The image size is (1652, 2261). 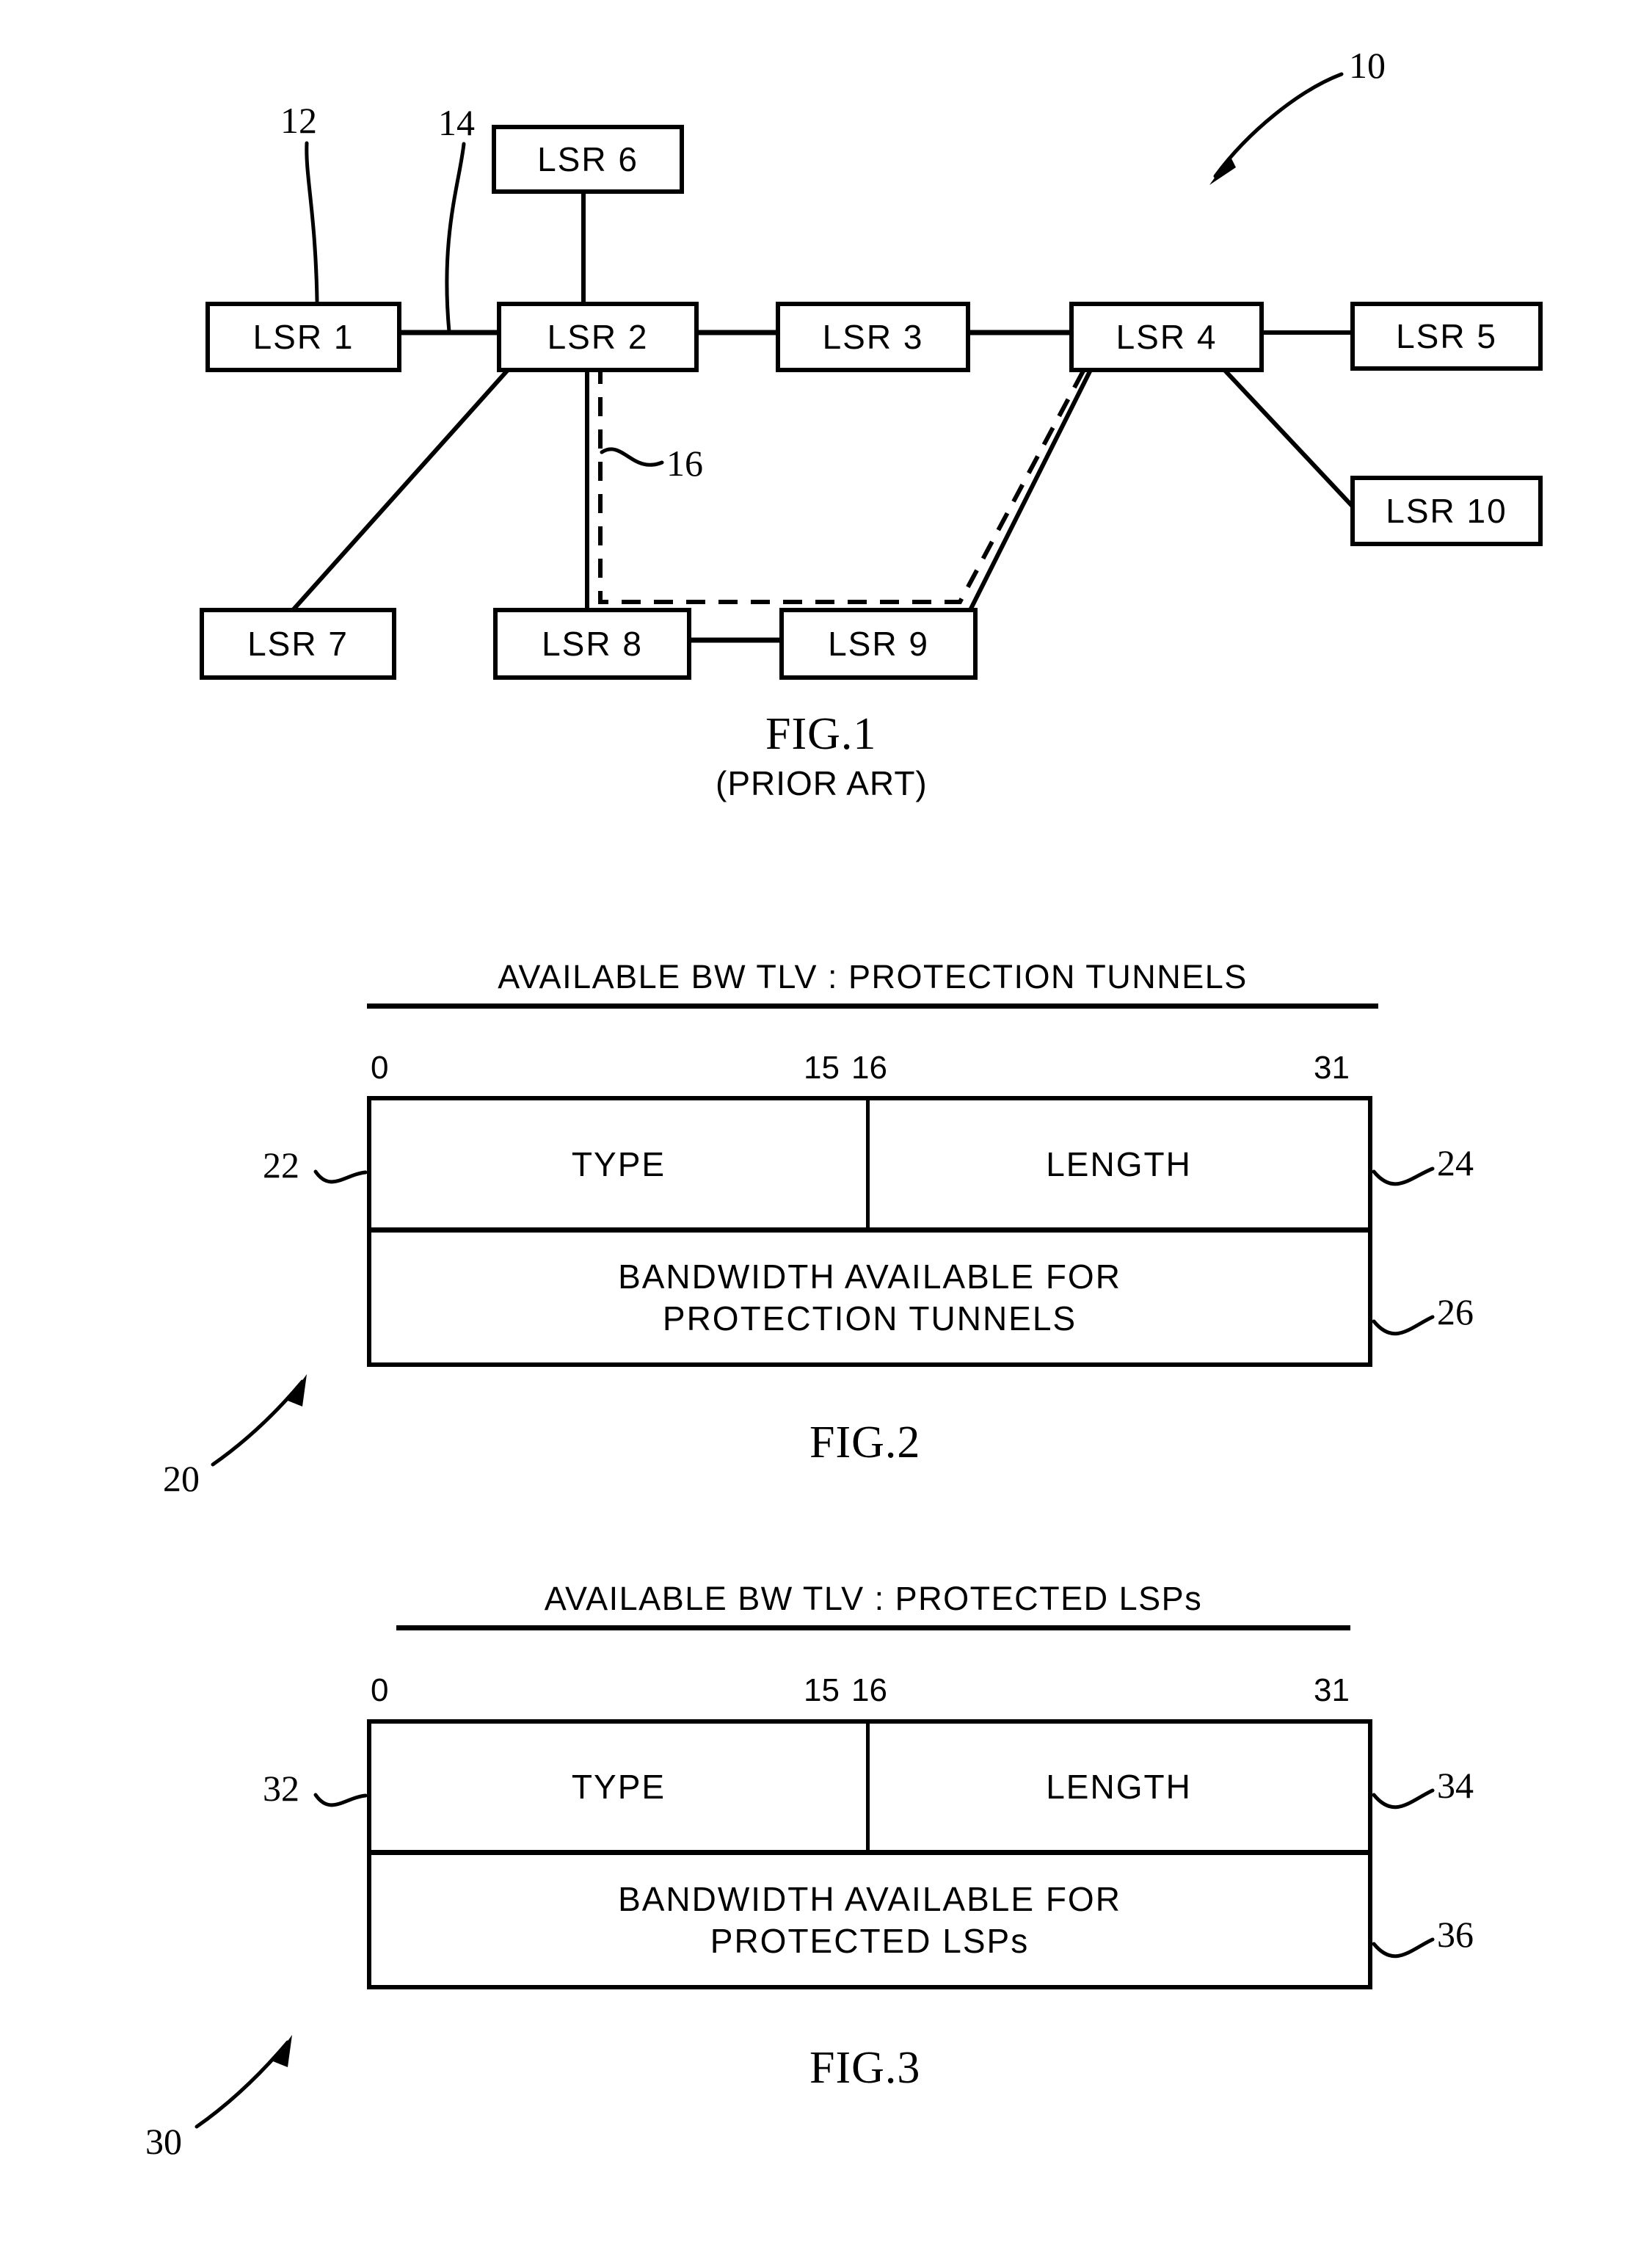 I want to click on node-lsr6-label: LSR 6, so click(x=587, y=159).